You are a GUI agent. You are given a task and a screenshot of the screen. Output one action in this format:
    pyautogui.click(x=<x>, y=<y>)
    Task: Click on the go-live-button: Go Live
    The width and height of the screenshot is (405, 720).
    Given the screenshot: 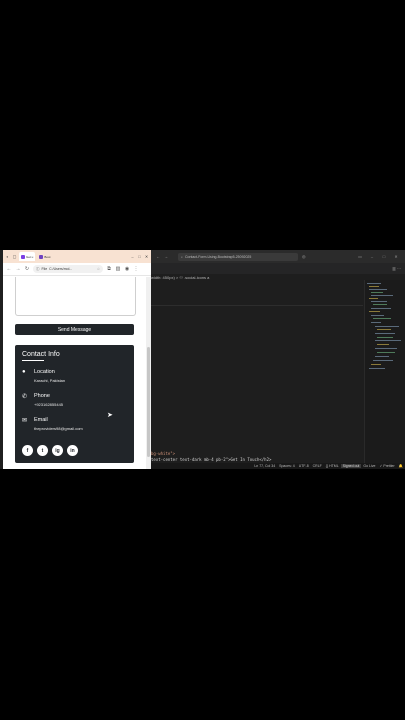 What is the action you would take?
    pyautogui.click(x=369, y=466)
    